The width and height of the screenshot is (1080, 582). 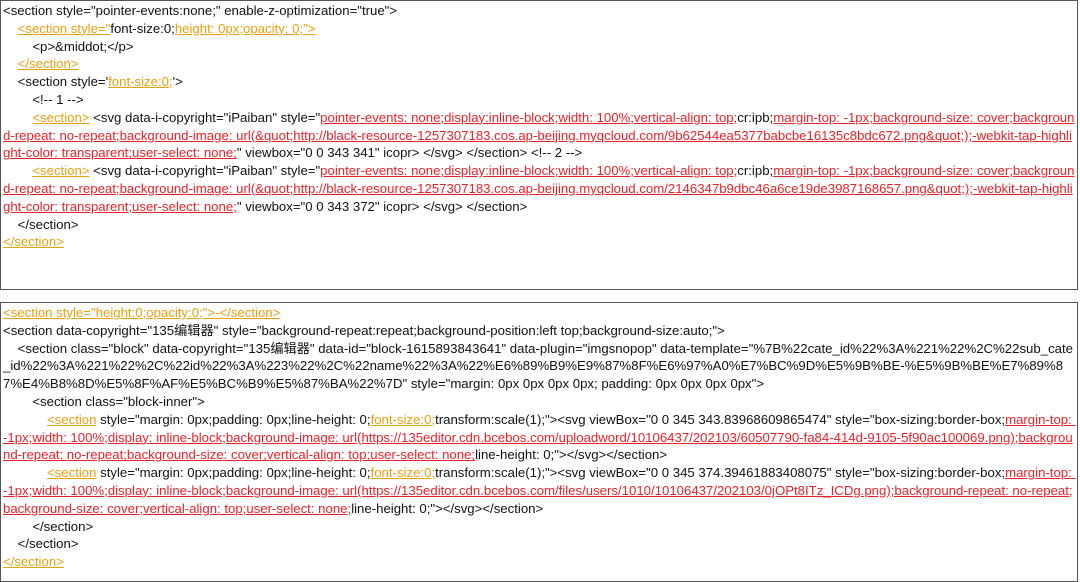 What do you see at coordinates (56, 82) in the screenshot?
I see `code-token: <section style='` at bounding box center [56, 82].